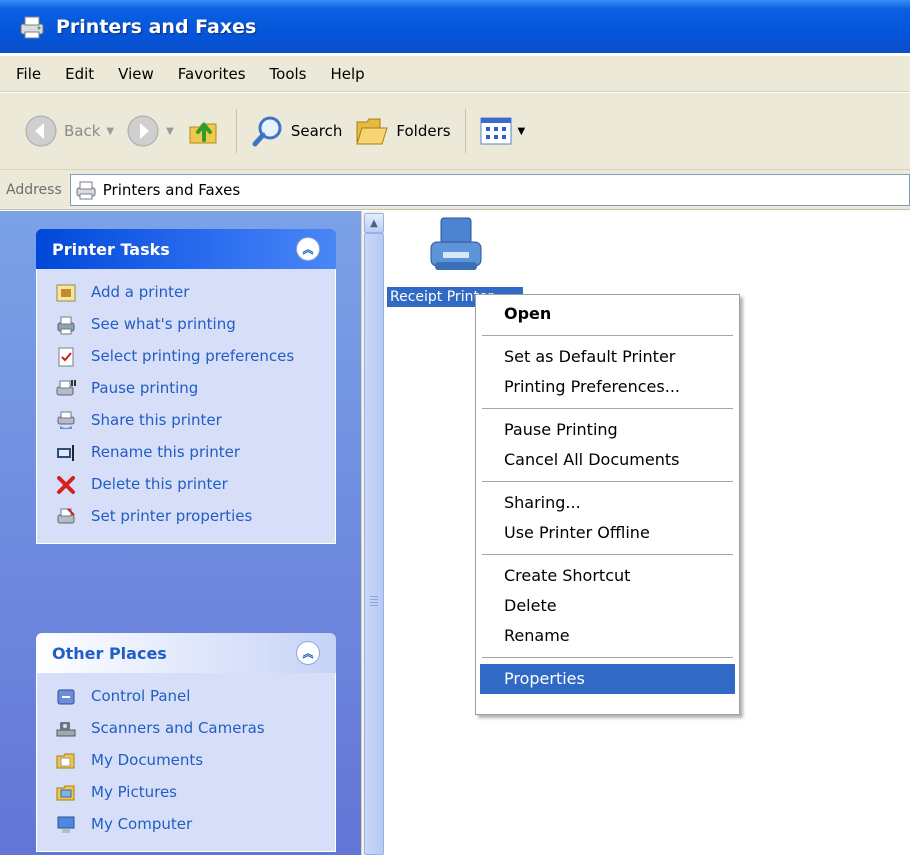 The image size is (910, 855). I want to click on menu-favorites: Favorites, so click(212, 74).